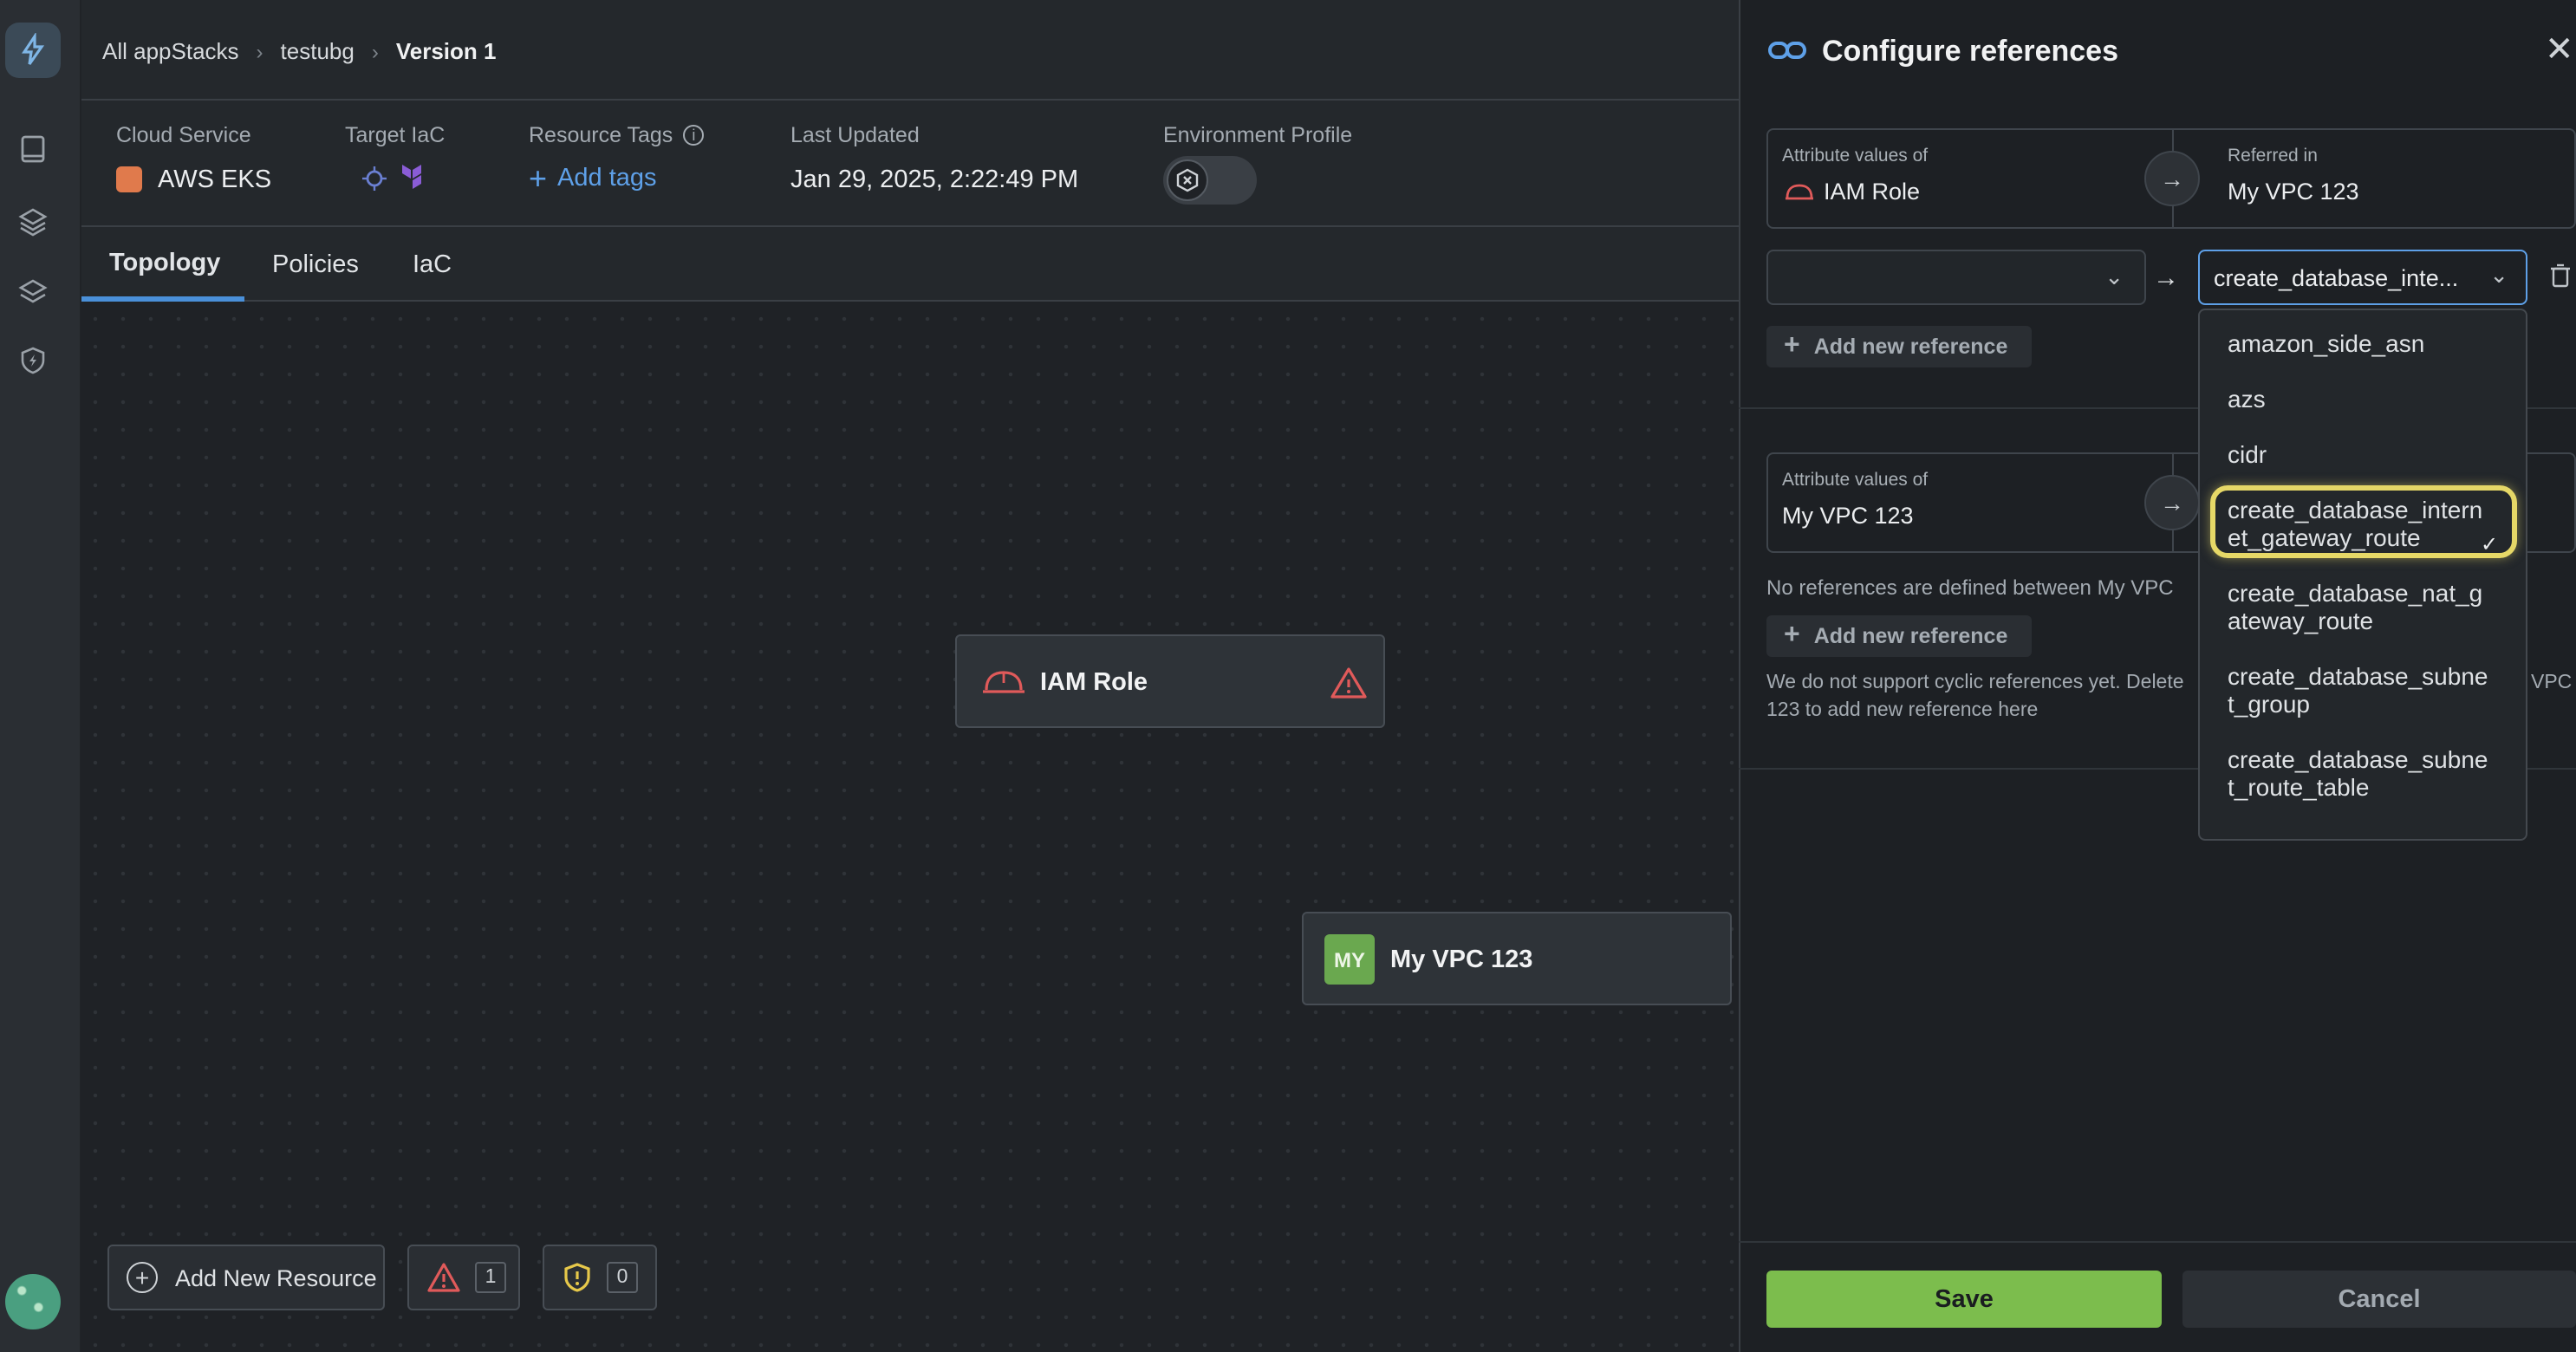 The height and width of the screenshot is (1352, 2576). I want to click on cancel-button: Cancel, so click(2379, 1299).